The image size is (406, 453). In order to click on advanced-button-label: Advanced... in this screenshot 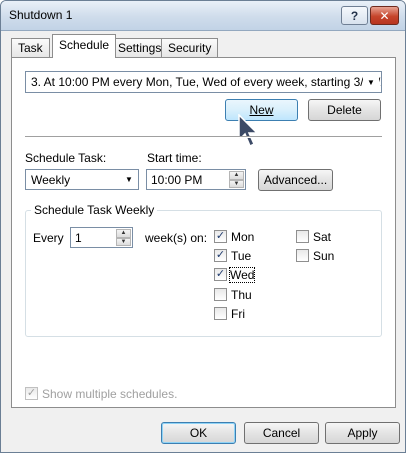, I will do `click(295, 180)`.